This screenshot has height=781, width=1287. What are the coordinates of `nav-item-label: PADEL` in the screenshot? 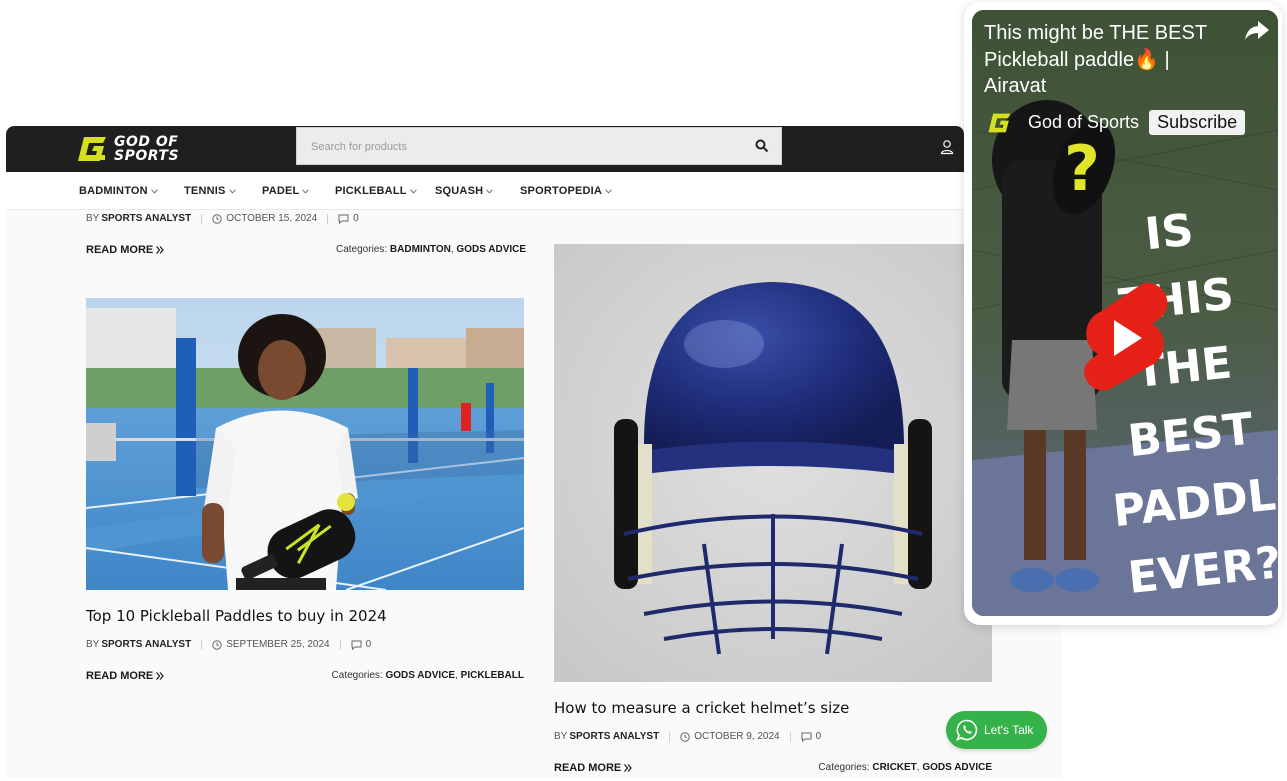 It's located at (281, 191).